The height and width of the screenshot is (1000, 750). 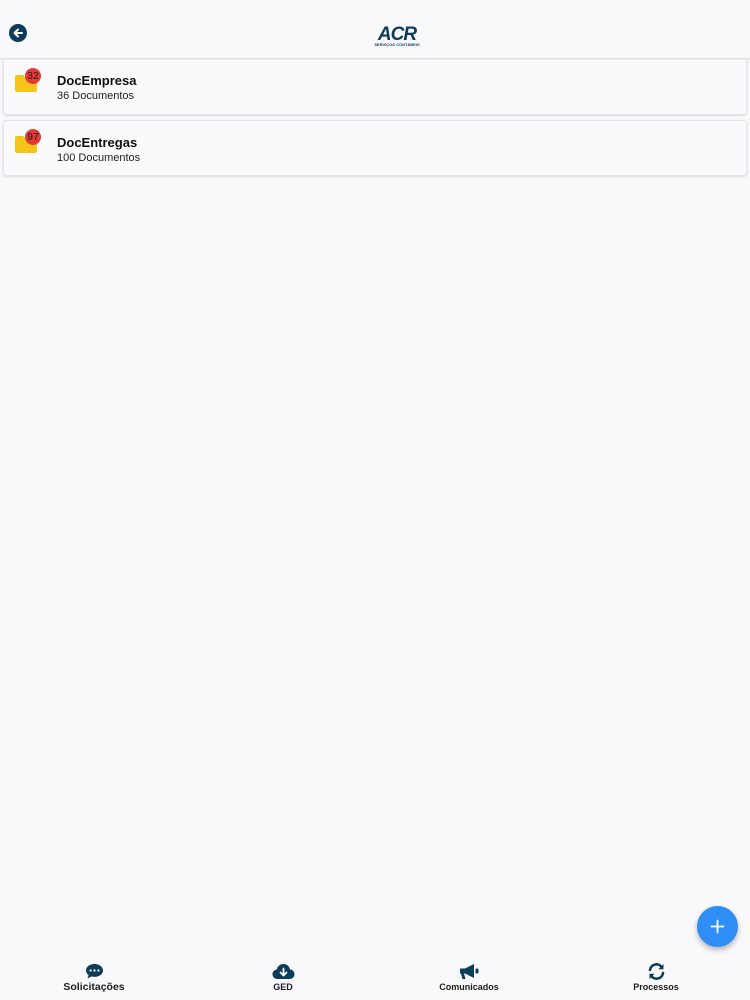 I want to click on tab-solicitacoes: Solicitações, so click(x=94, y=977).